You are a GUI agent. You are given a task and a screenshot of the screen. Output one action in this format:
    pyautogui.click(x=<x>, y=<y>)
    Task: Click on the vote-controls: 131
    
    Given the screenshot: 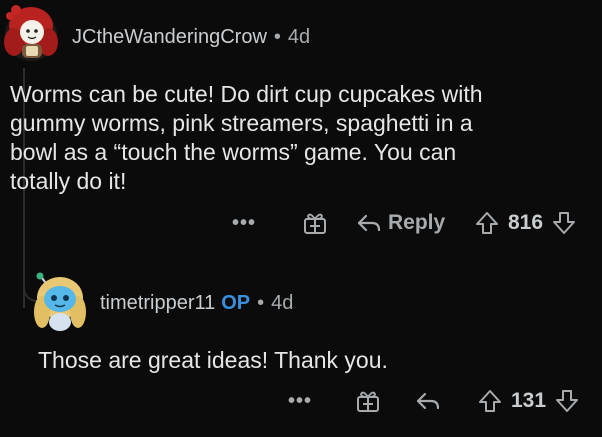 What is the action you would take?
    pyautogui.click(x=528, y=401)
    